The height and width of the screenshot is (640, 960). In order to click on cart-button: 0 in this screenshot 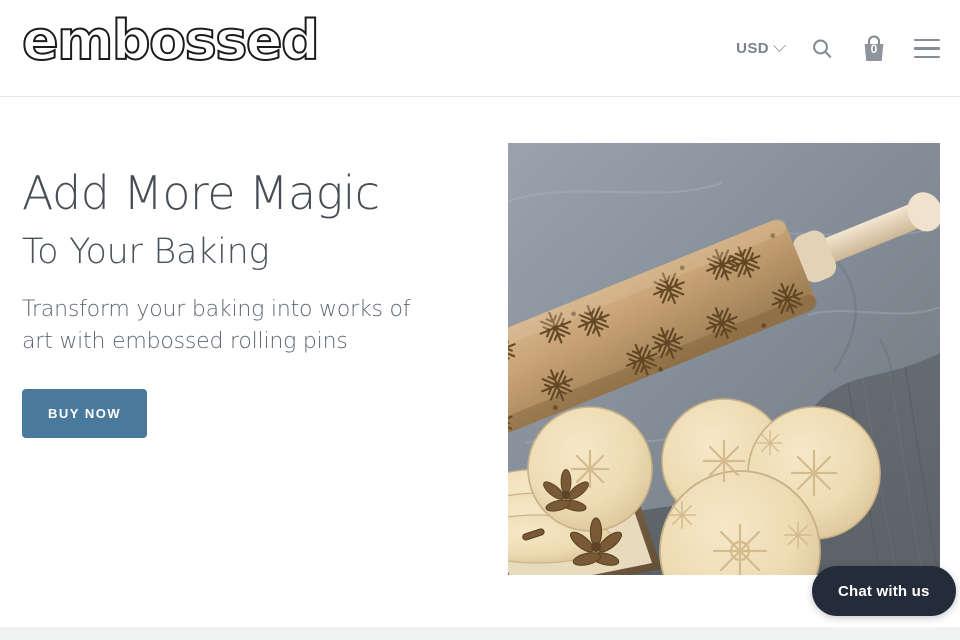, I will do `click(874, 49)`.